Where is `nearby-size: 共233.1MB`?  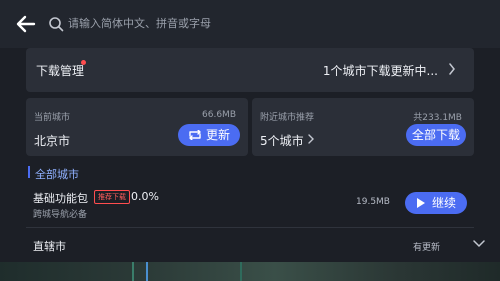 nearby-size: 共233.1MB is located at coordinates (437, 118).